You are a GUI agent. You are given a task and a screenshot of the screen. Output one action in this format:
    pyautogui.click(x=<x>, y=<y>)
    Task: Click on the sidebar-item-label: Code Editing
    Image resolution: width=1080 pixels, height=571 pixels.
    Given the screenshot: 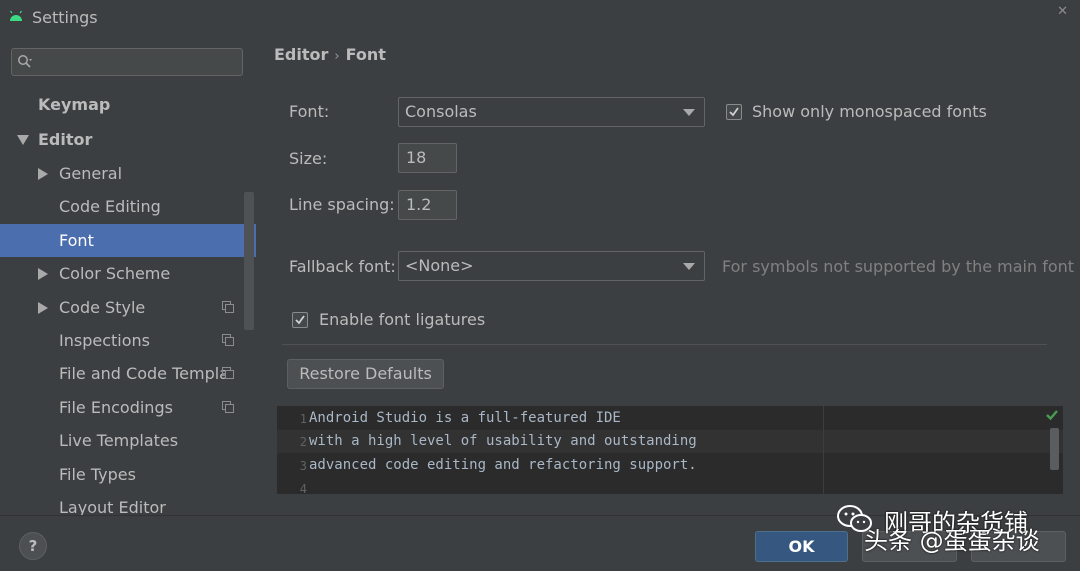 What is the action you would take?
    pyautogui.click(x=110, y=206)
    